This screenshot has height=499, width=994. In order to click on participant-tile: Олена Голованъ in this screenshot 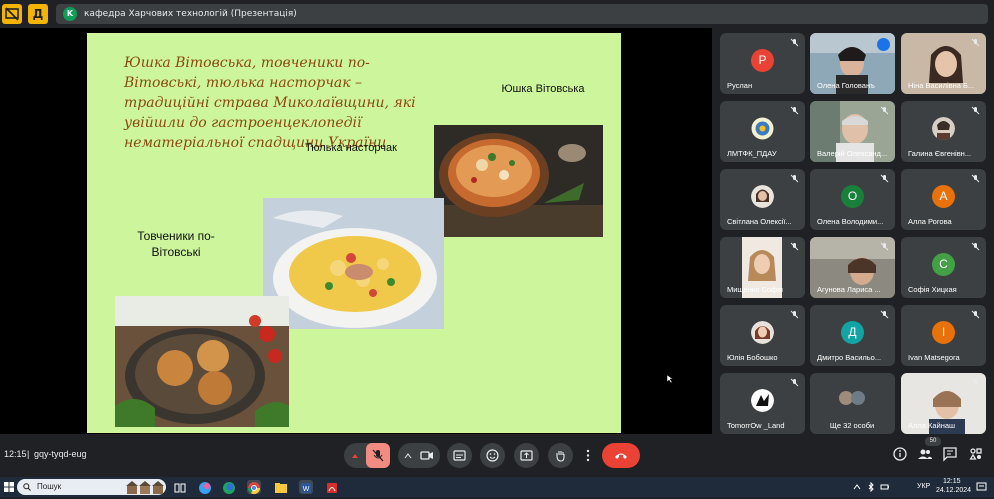, I will do `click(852, 63)`.